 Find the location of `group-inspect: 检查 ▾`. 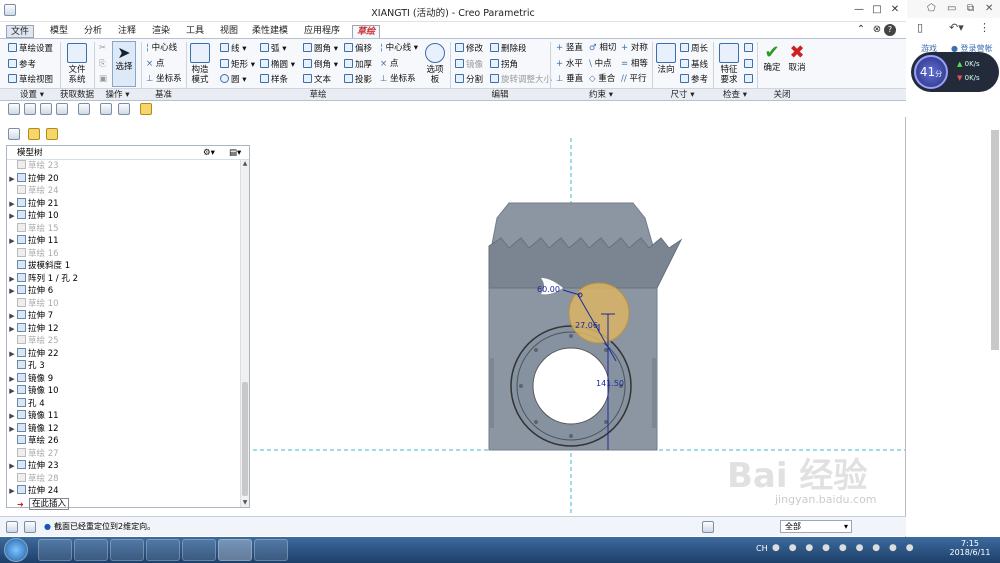

group-inspect: 检查 ▾ is located at coordinates (735, 95).